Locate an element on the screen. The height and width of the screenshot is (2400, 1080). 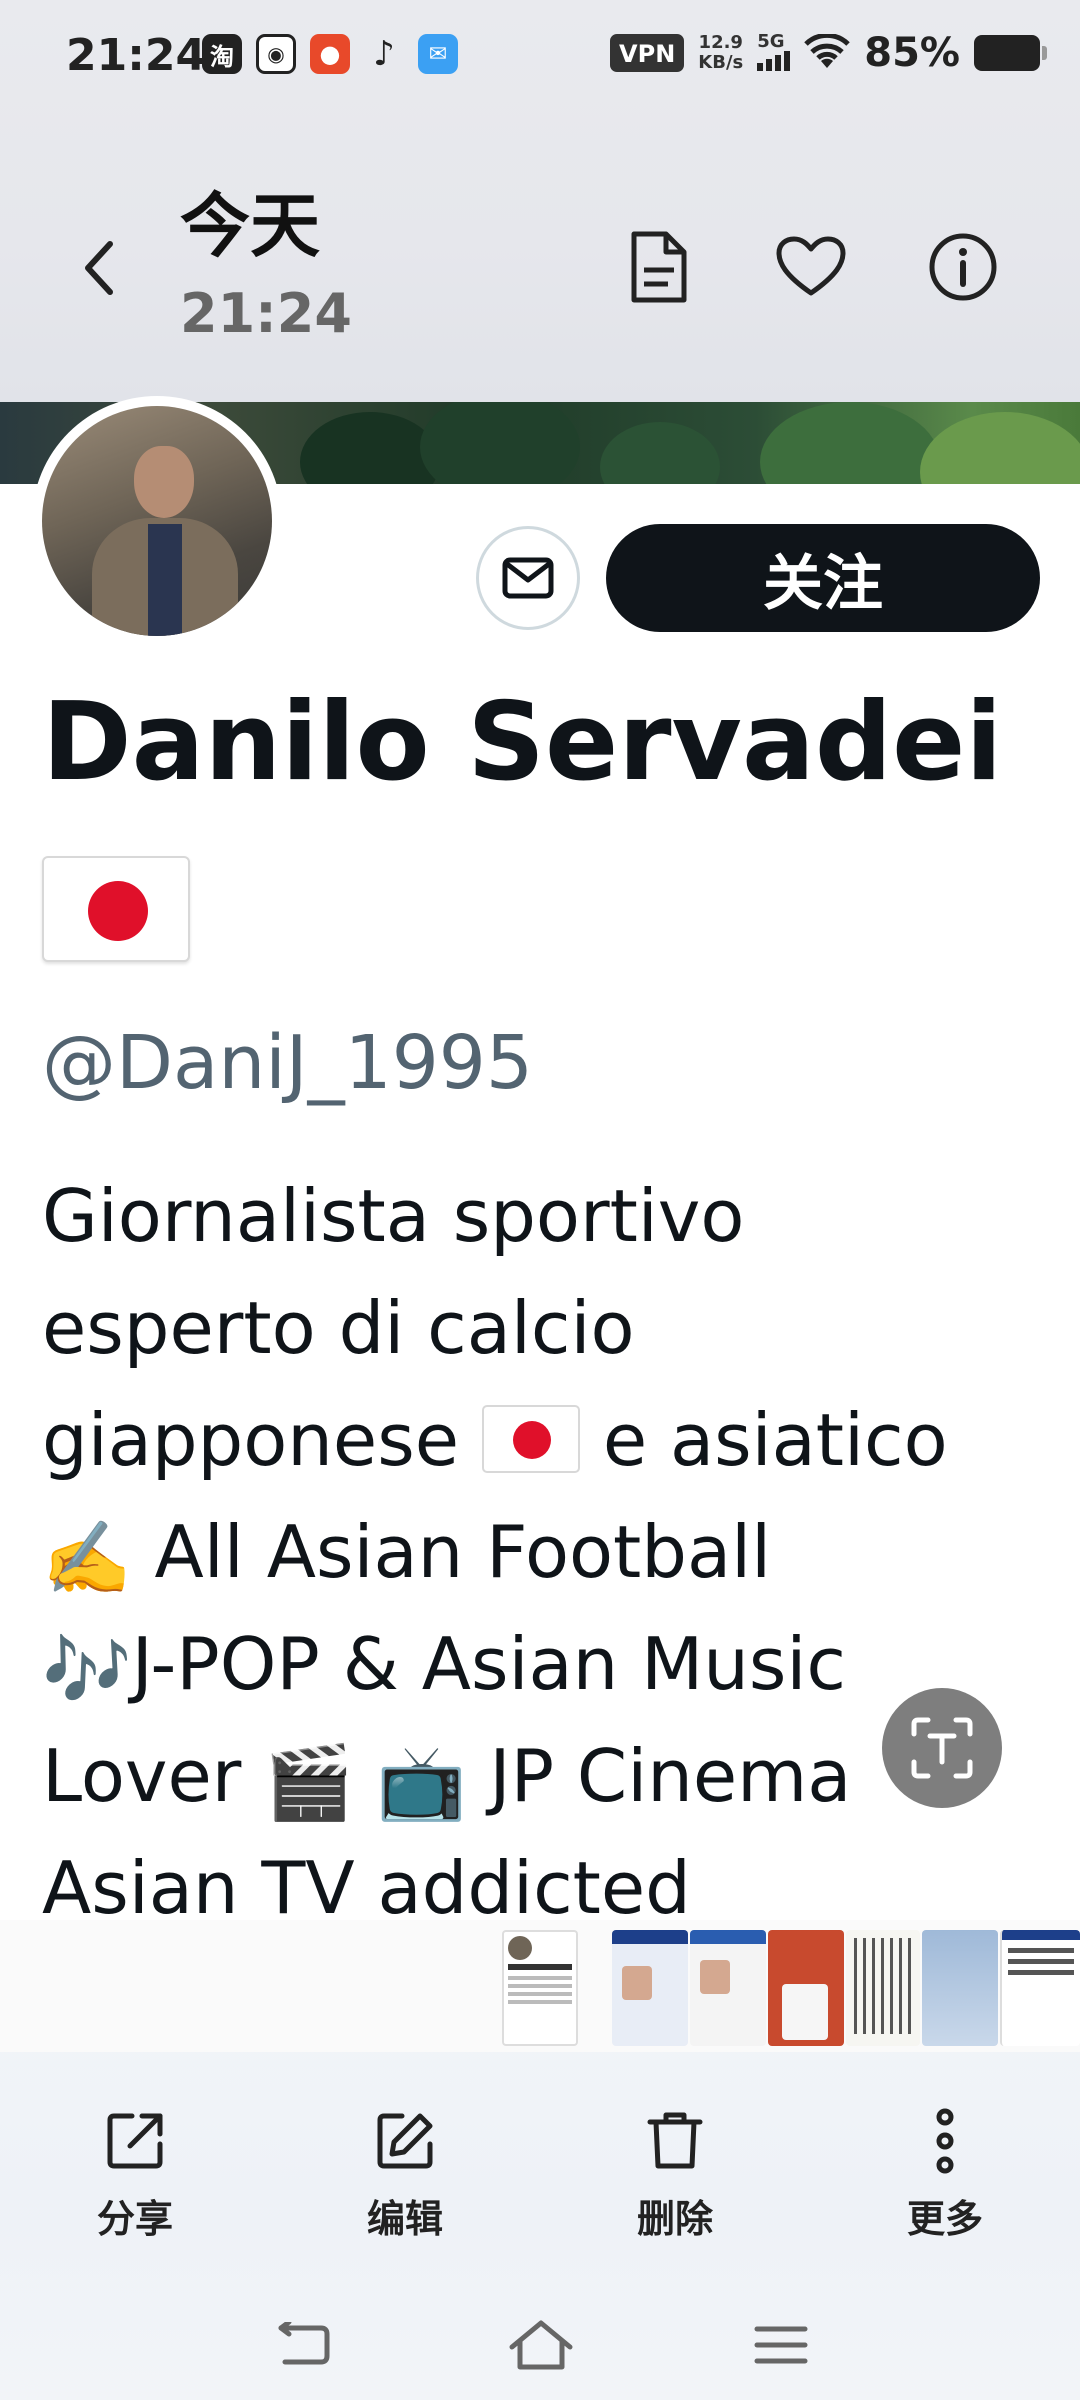
share-button: 分享 is located at coordinates (135, 2174).